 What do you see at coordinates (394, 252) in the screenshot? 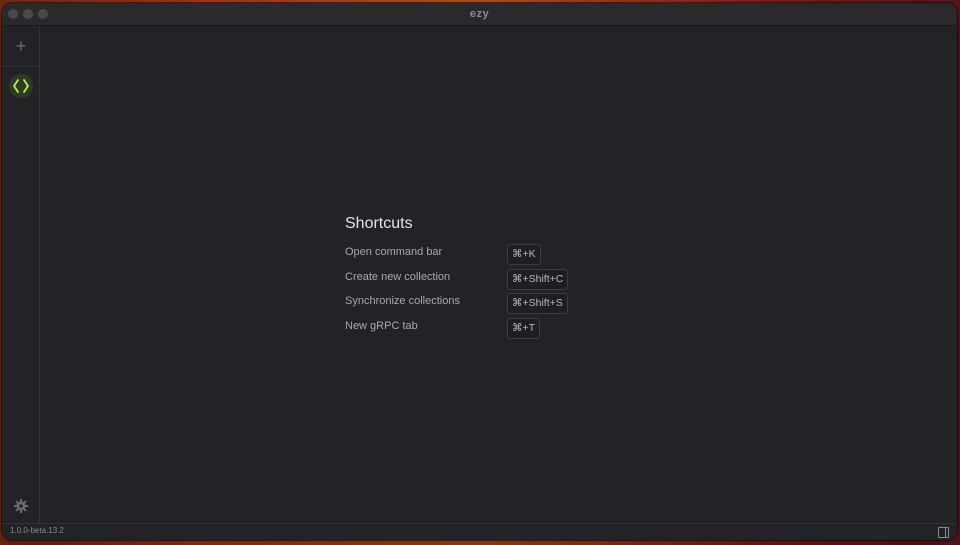
I see `shortcut-label: Open command bar` at bounding box center [394, 252].